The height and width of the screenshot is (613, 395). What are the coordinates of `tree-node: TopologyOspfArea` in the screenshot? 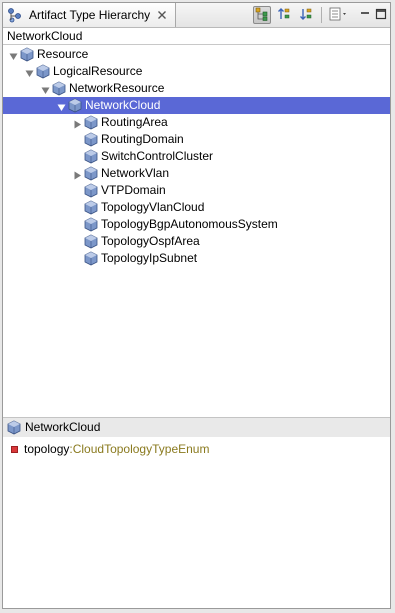 It's located at (196, 241).